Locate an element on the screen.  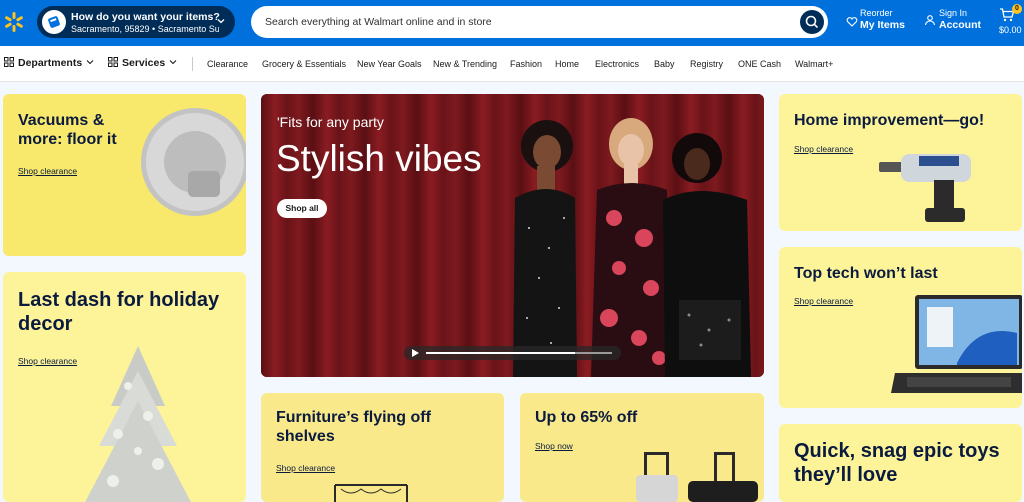
signin-small-label: Sign In is located at coordinates (953, 13).